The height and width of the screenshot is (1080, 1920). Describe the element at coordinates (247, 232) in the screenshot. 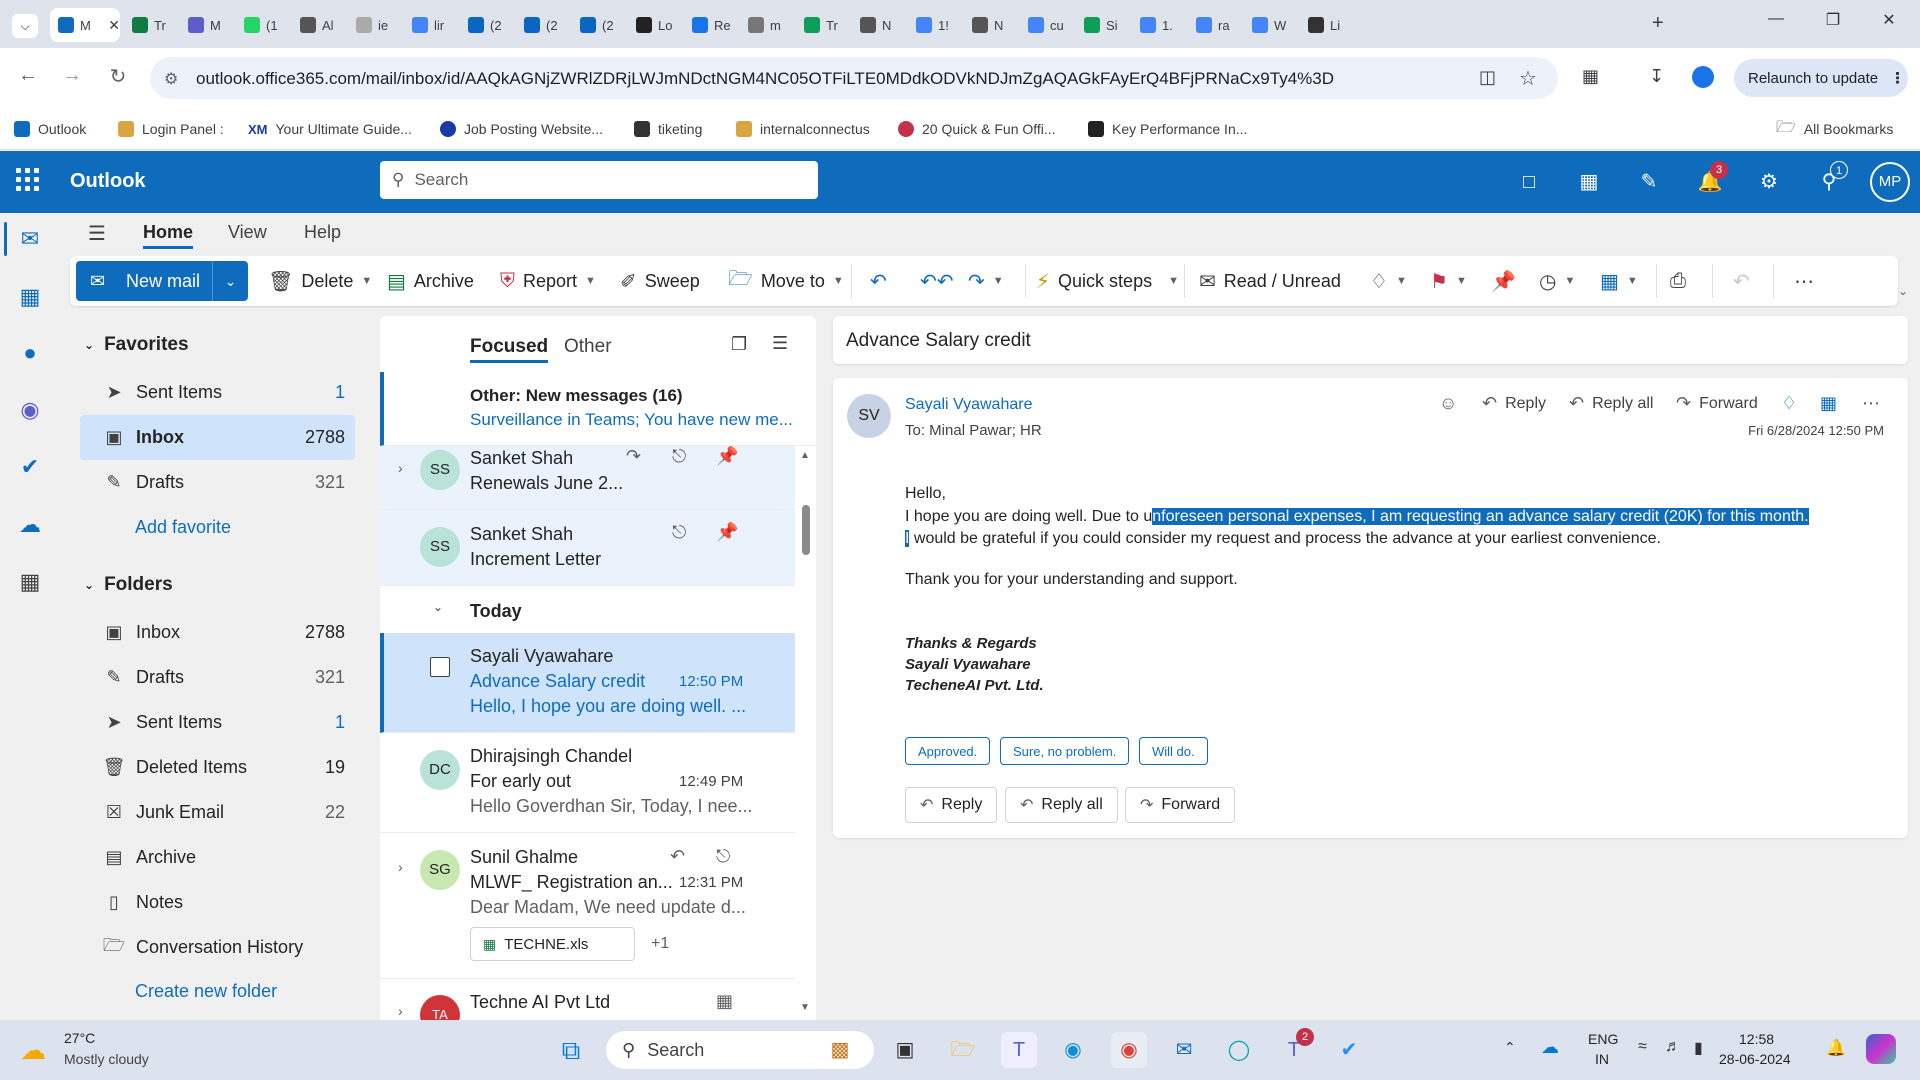

I see `tab-view: View` at that location.